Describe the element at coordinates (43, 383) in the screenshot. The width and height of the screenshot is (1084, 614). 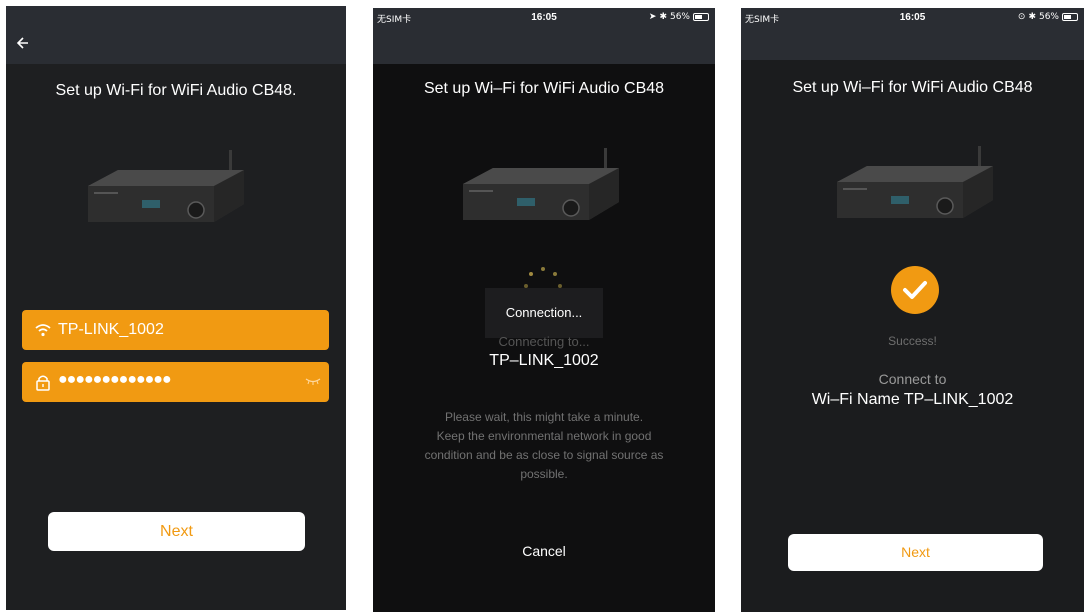
I see `lock-icon` at that location.